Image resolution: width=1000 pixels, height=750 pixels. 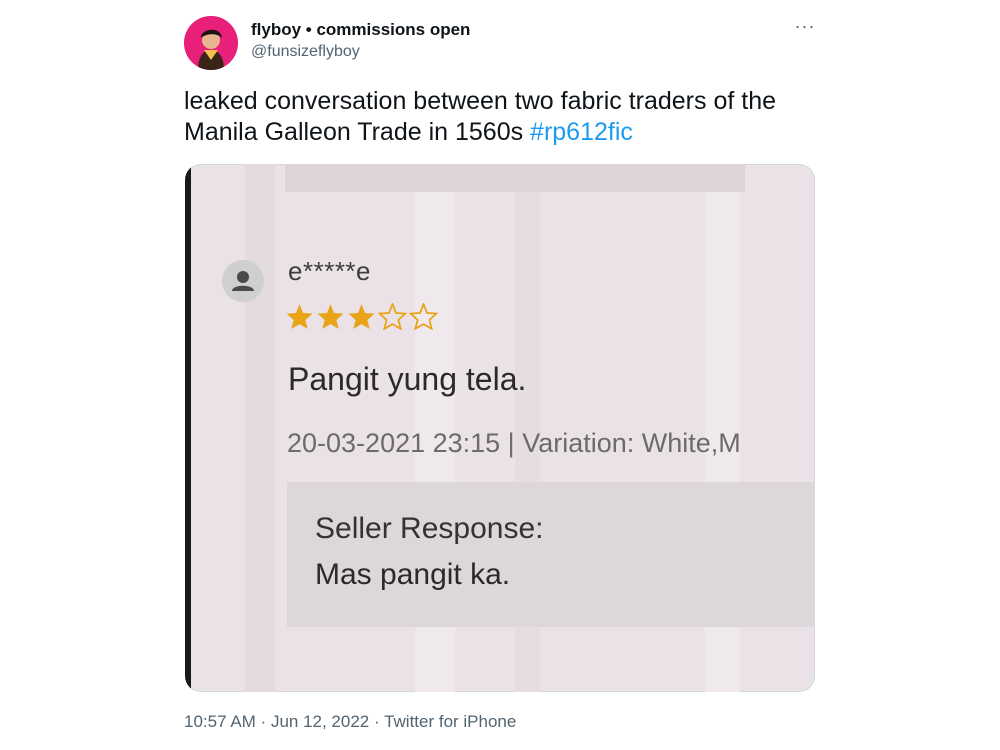 What do you see at coordinates (243, 281) in the screenshot?
I see `reviewer-avatar-icon` at bounding box center [243, 281].